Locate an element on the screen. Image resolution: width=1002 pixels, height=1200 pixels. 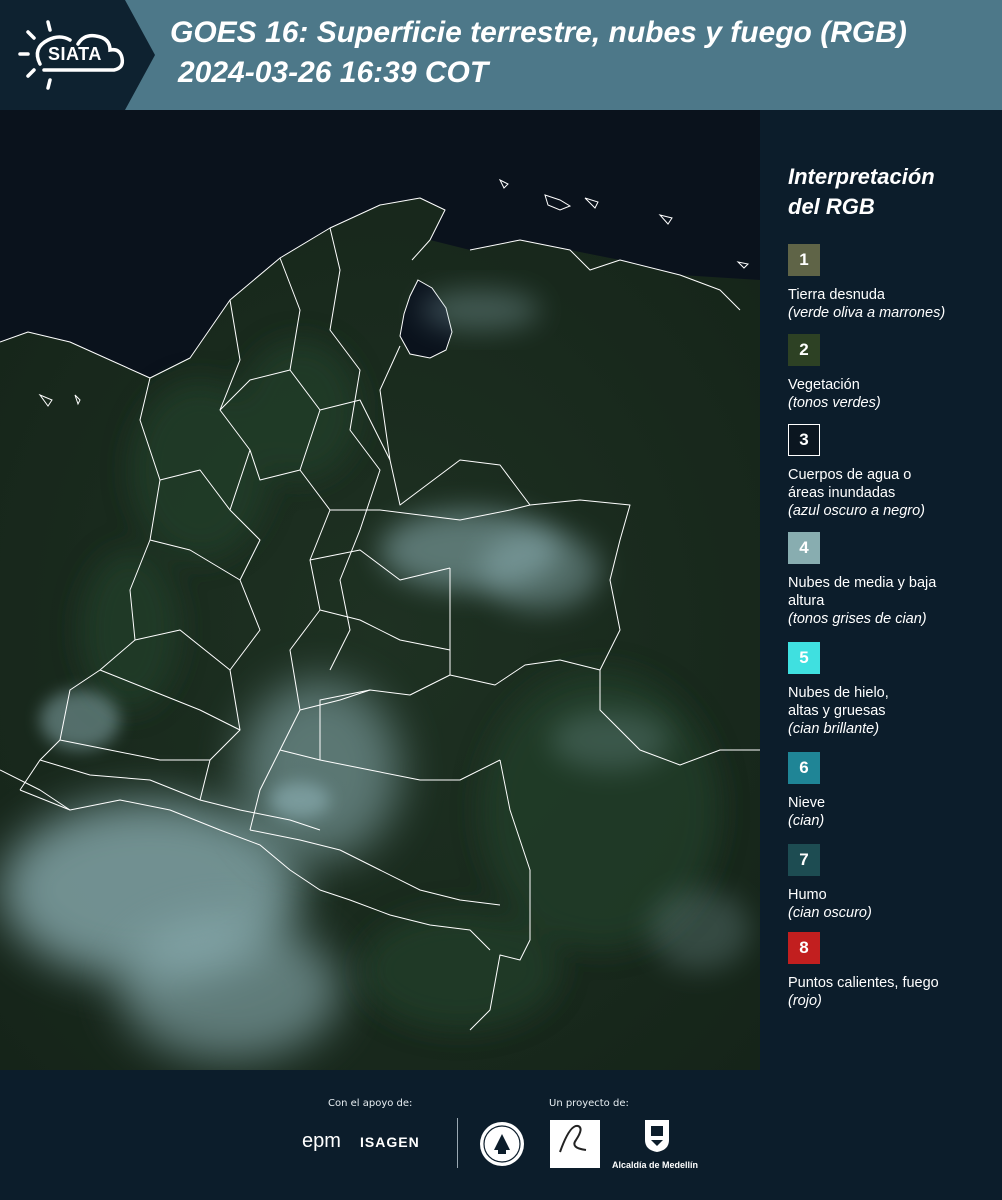
legend-item-note: (azul oscuro a negro) is located at coordinates (857, 511).